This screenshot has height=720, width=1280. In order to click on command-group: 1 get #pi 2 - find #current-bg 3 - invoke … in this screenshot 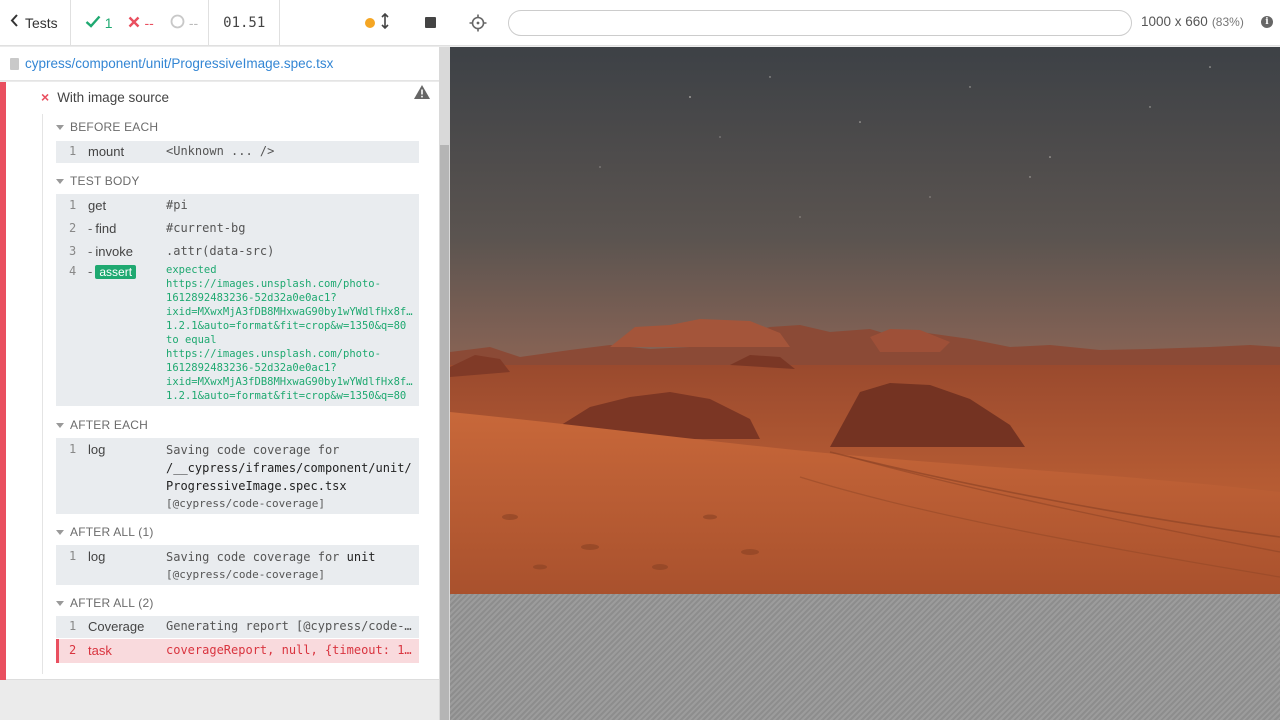, I will do `click(237, 300)`.